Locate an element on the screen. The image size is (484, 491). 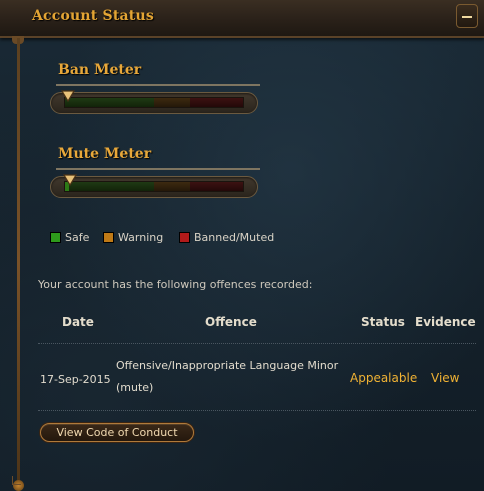
legend-label: Safe is located at coordinates (77, 237).